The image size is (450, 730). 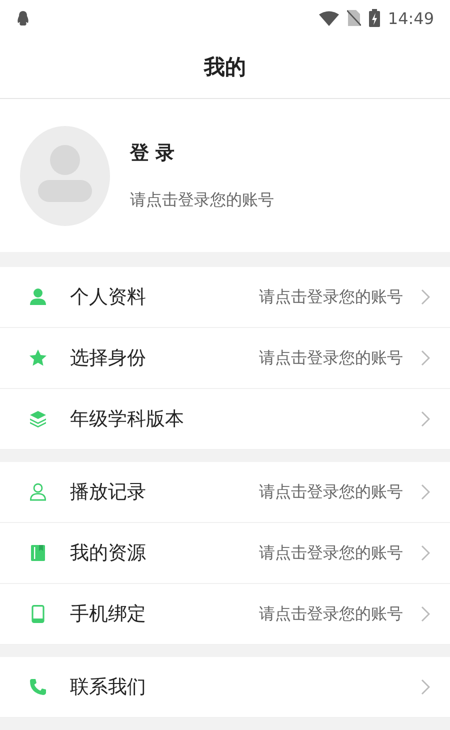 I want to click on wifi-icon, so click(x=328, y=18).